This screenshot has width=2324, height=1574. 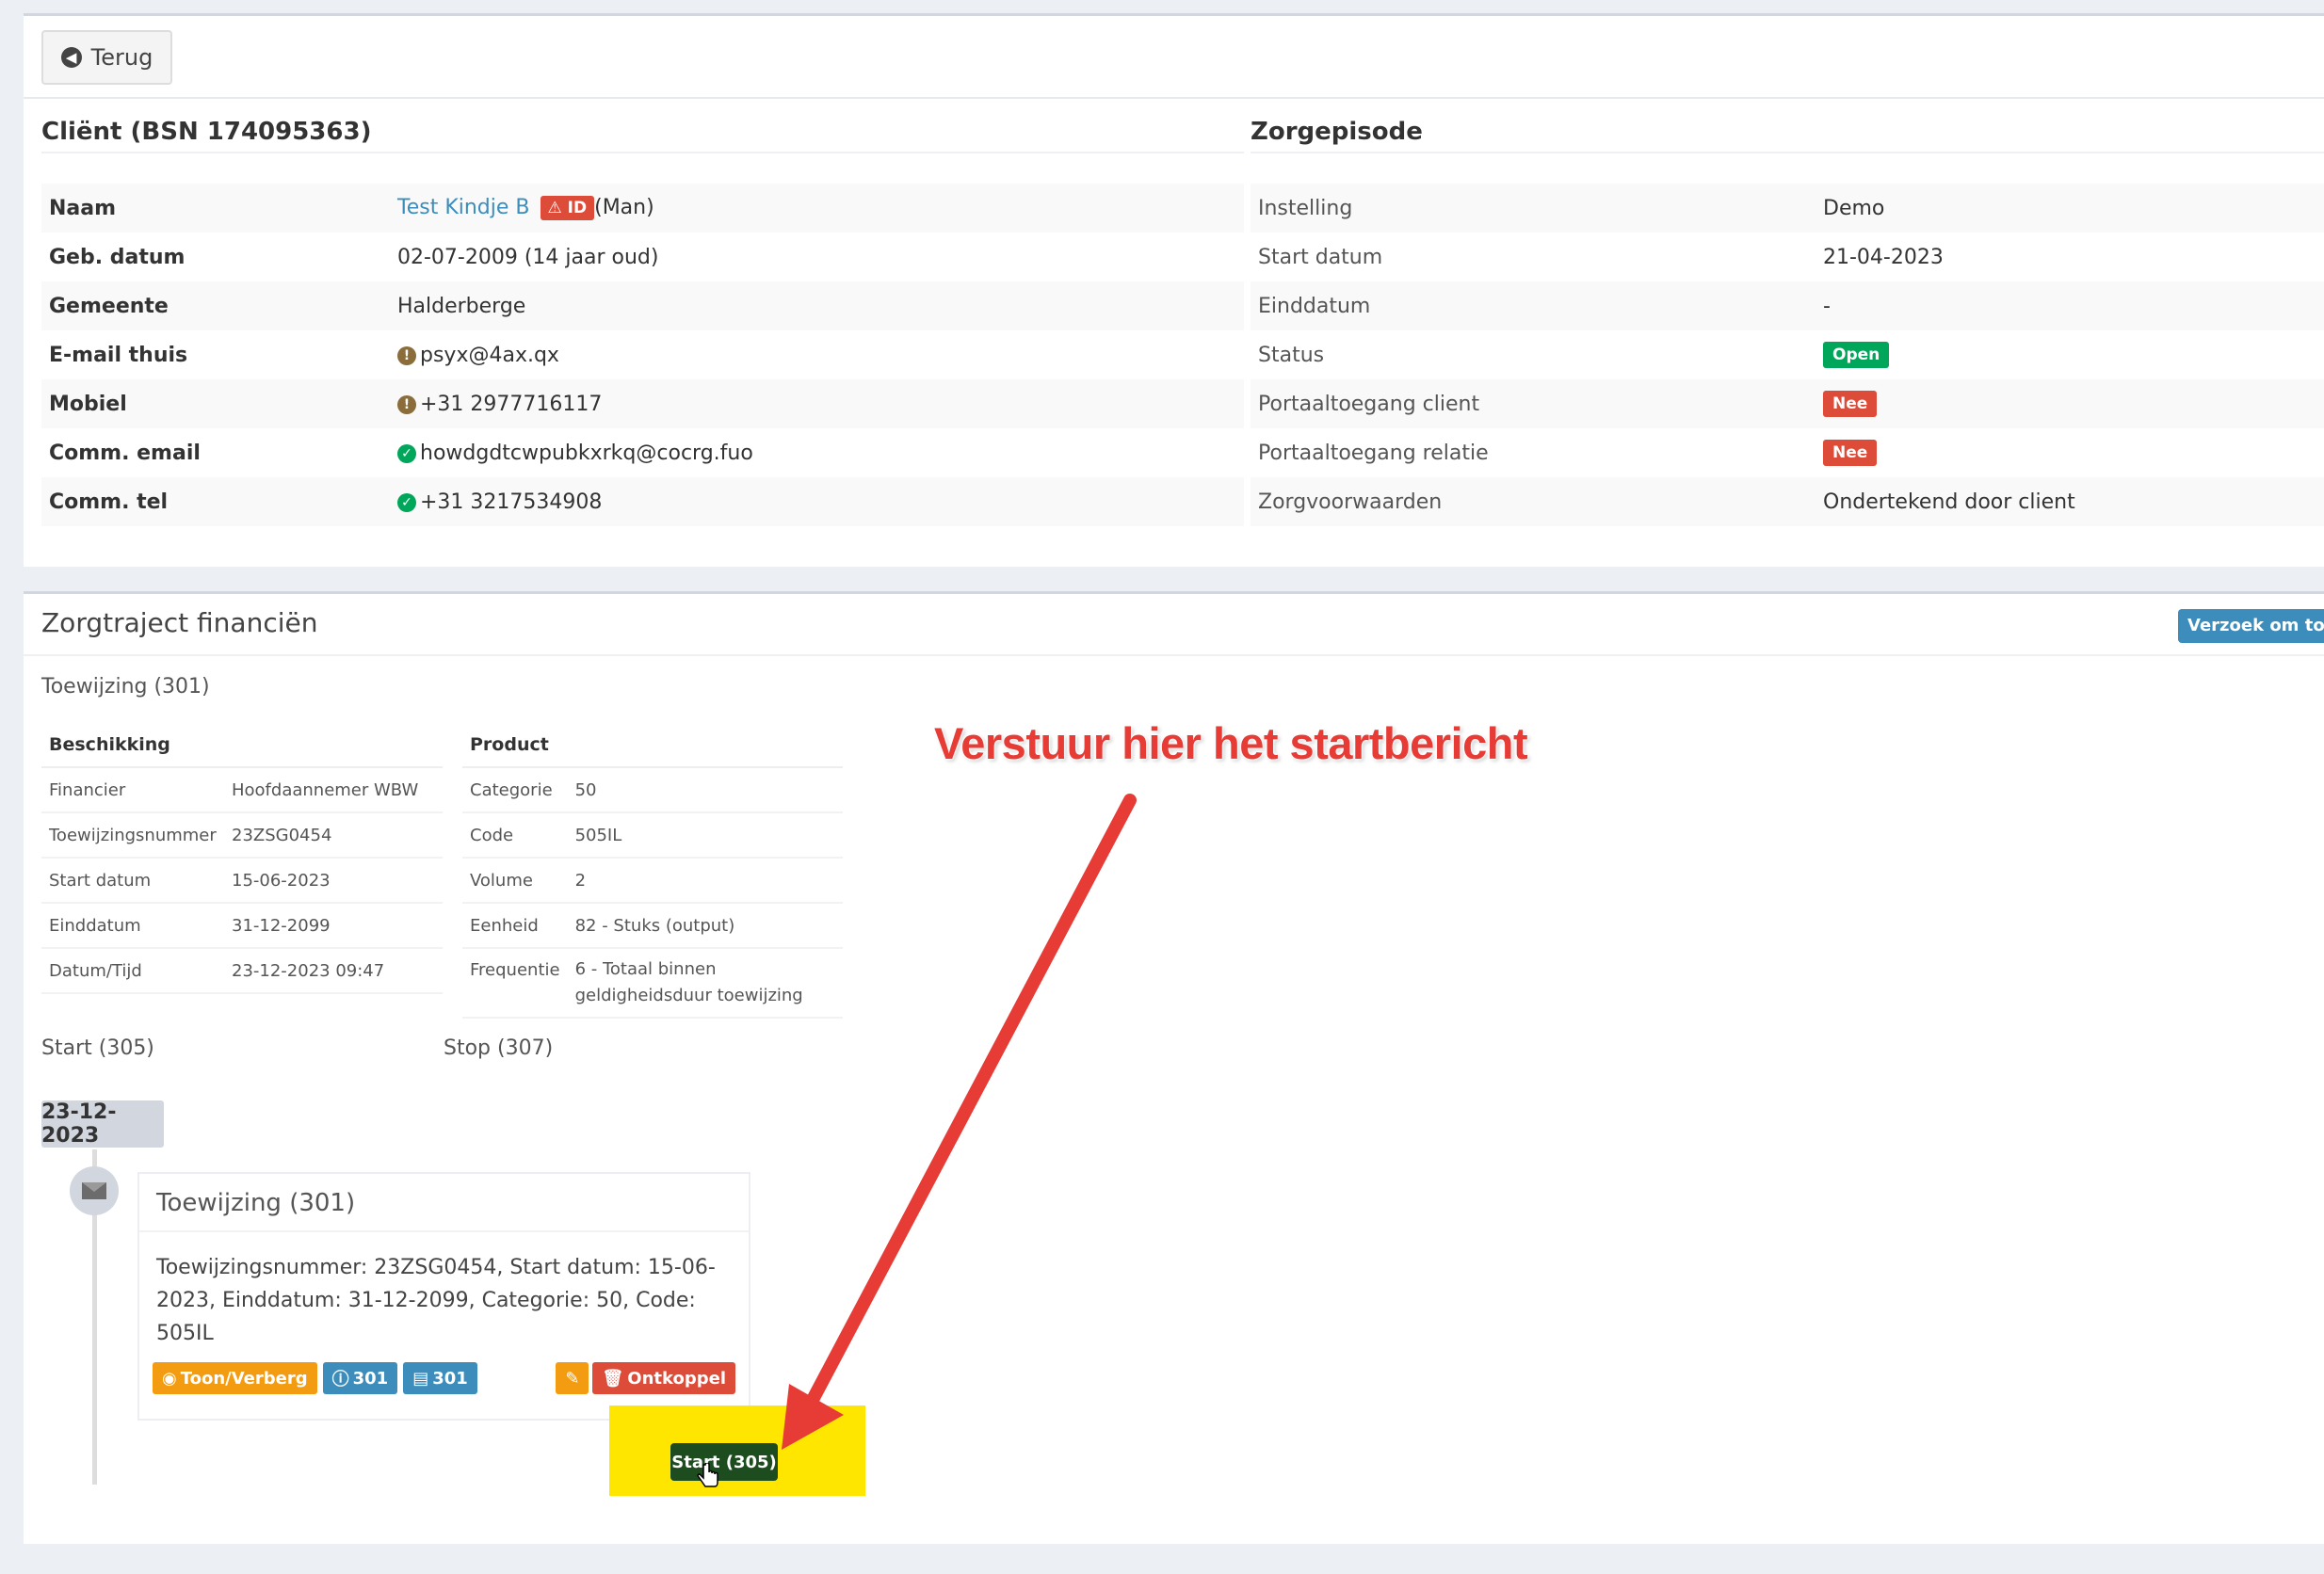 What do you see at coordinates (121, 57) in the screenshot?
I see `back-button-label: Terug` at bounding box center [121, 57].